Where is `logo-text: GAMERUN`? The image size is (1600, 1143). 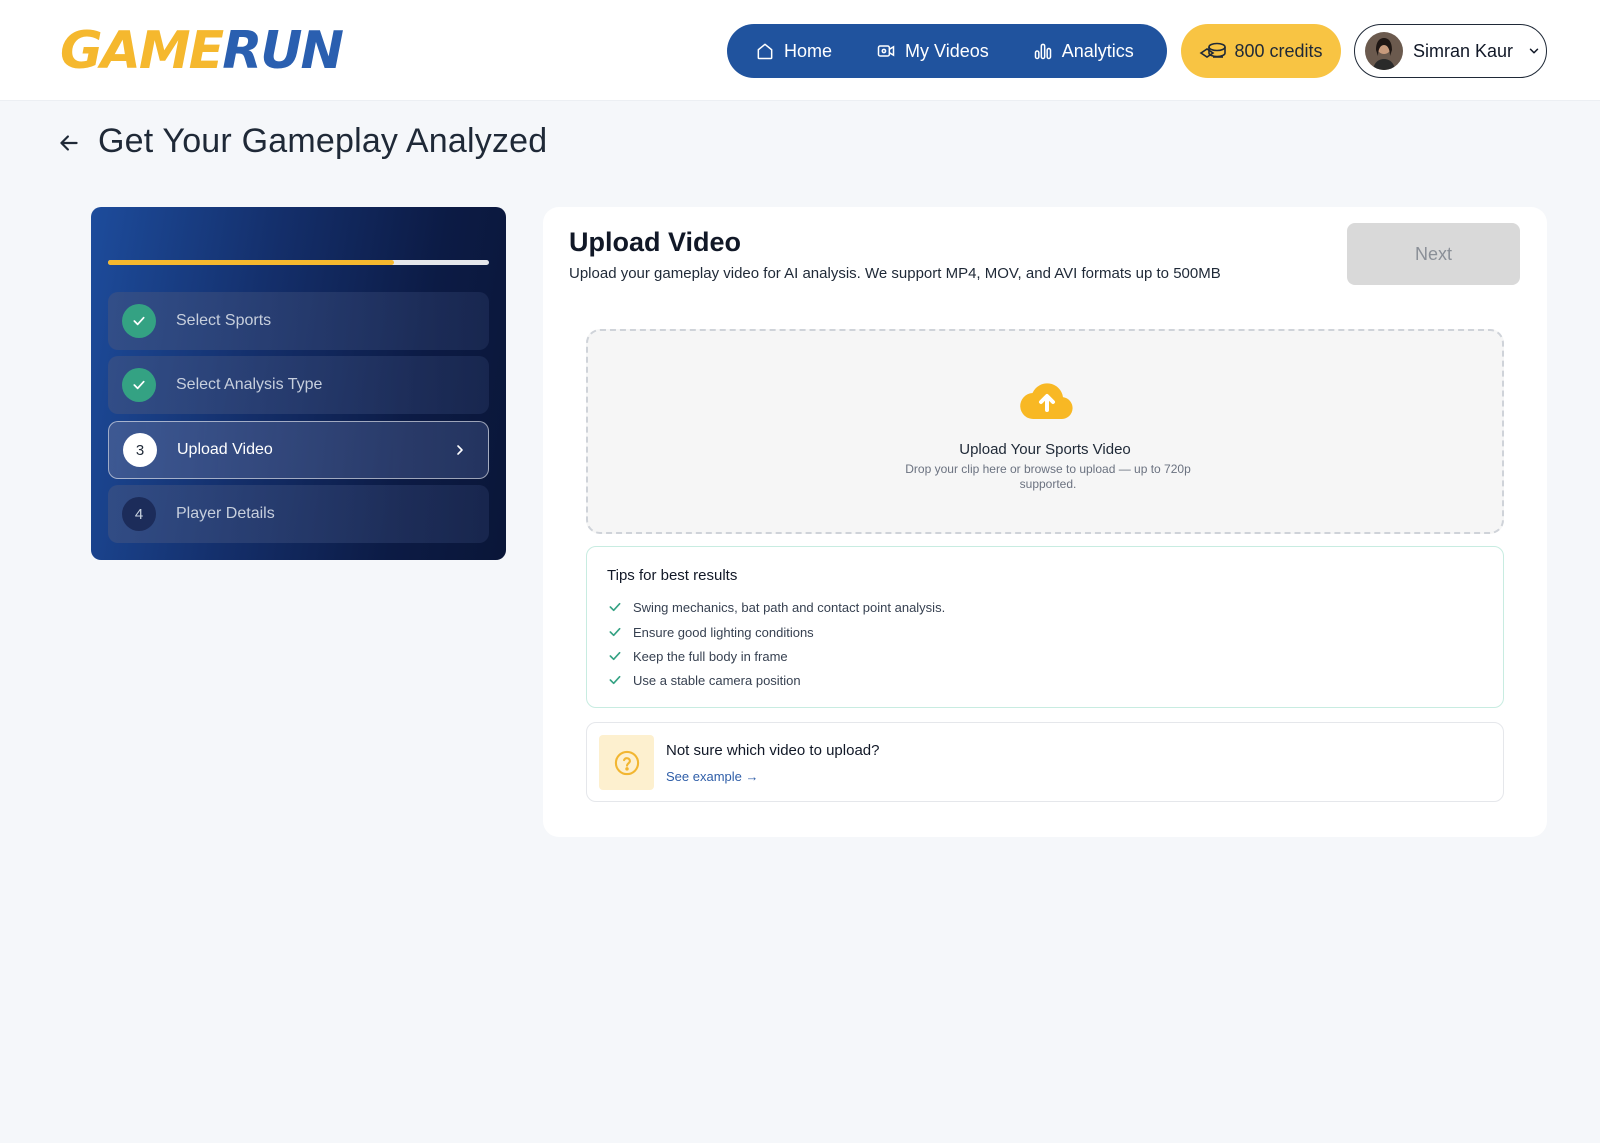
logo-text: GAMERUN is located at coordinates (201, 49).